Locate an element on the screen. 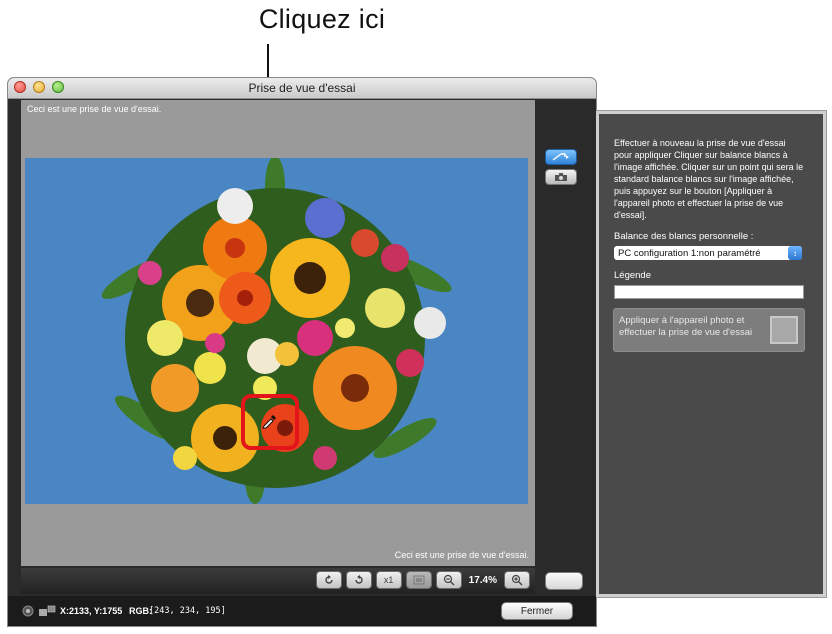 The height and width of the screenshot is (634, 832). zoom-in-icon is located at coordinates (517, 580).